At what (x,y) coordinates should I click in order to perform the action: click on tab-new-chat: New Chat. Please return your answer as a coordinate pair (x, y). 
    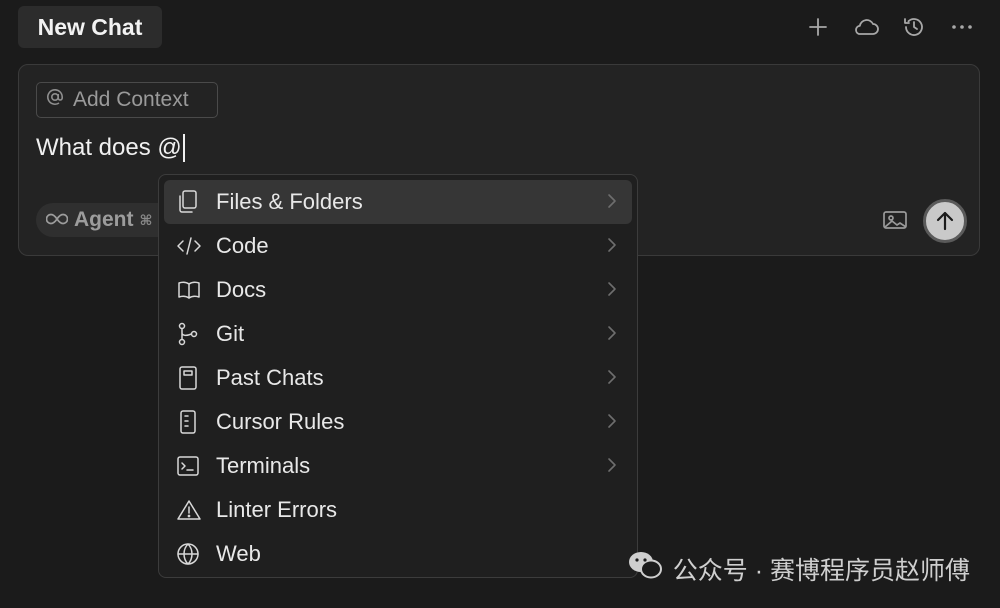
    Looking at the image, I should click on (90, 27).